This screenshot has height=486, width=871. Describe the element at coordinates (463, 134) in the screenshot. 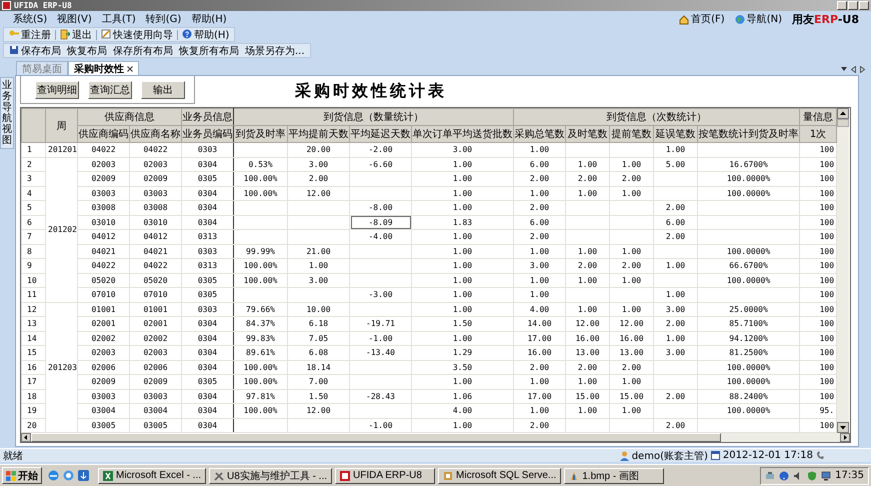

I see `column-header: 单次订单平均送货批数` at that location.